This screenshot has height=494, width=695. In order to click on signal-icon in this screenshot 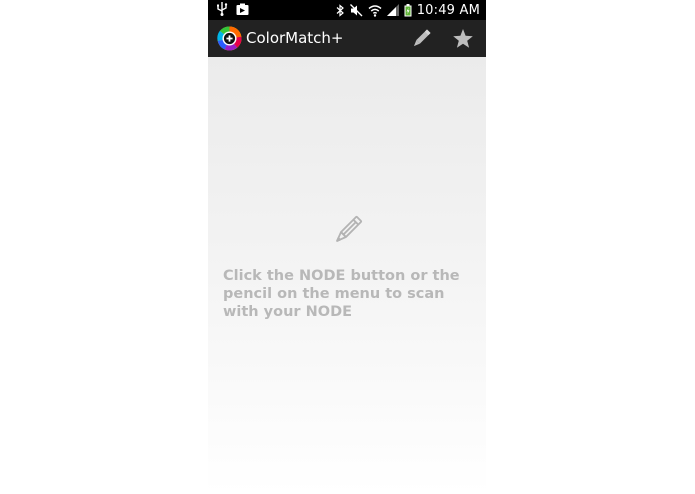, I will do `click(392, 10)`.